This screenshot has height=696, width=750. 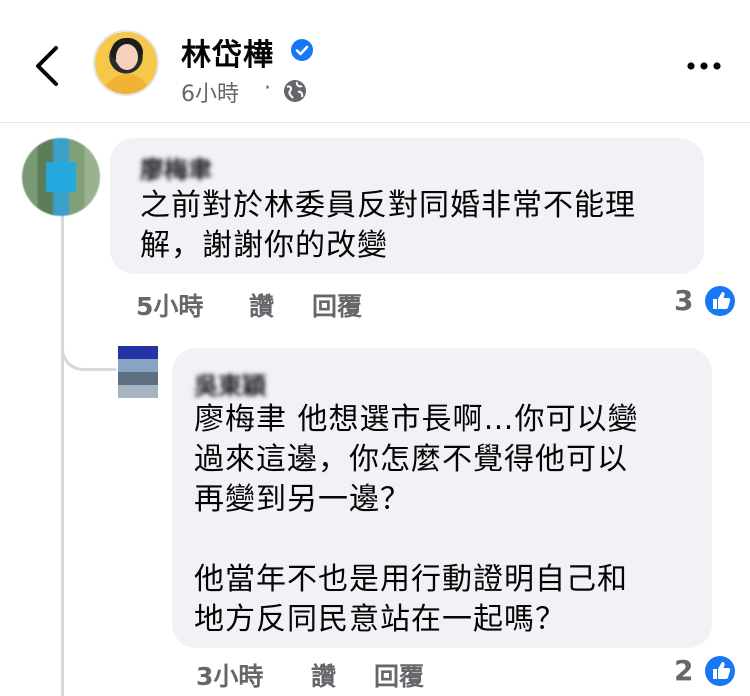 What do you see at coordinates (683, 670) in the screenshot?
I see `reply-reaction-count: 2` at bounding box center [683, 670].